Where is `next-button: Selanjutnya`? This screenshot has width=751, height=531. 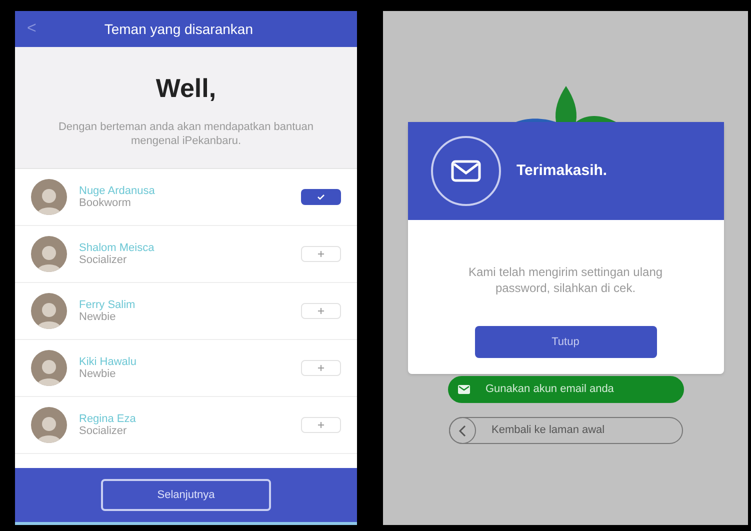 next-button: Selanjutnya is located at coordinates (186, 495).